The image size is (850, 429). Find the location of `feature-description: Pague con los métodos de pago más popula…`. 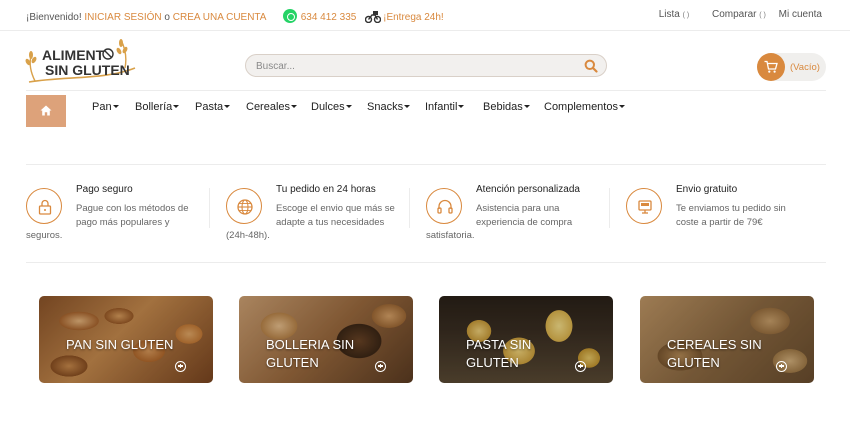

feature-description: Pague con los métodos de pago más popula… is located at coordinates (132, 215).